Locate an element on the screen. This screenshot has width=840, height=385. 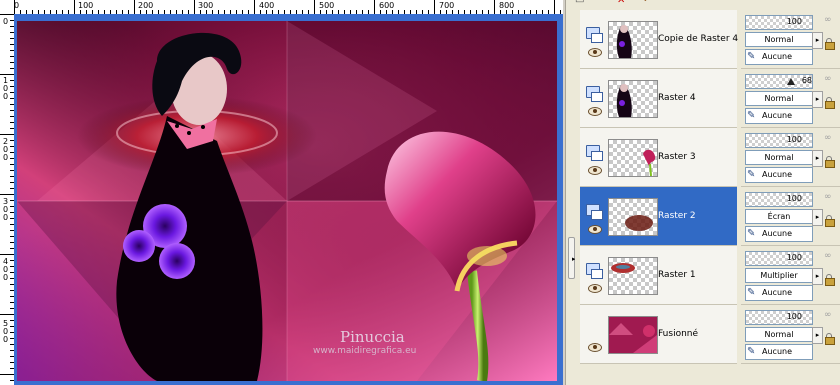
opacity-slider-marker-icon is located at coordinates (791, 81).